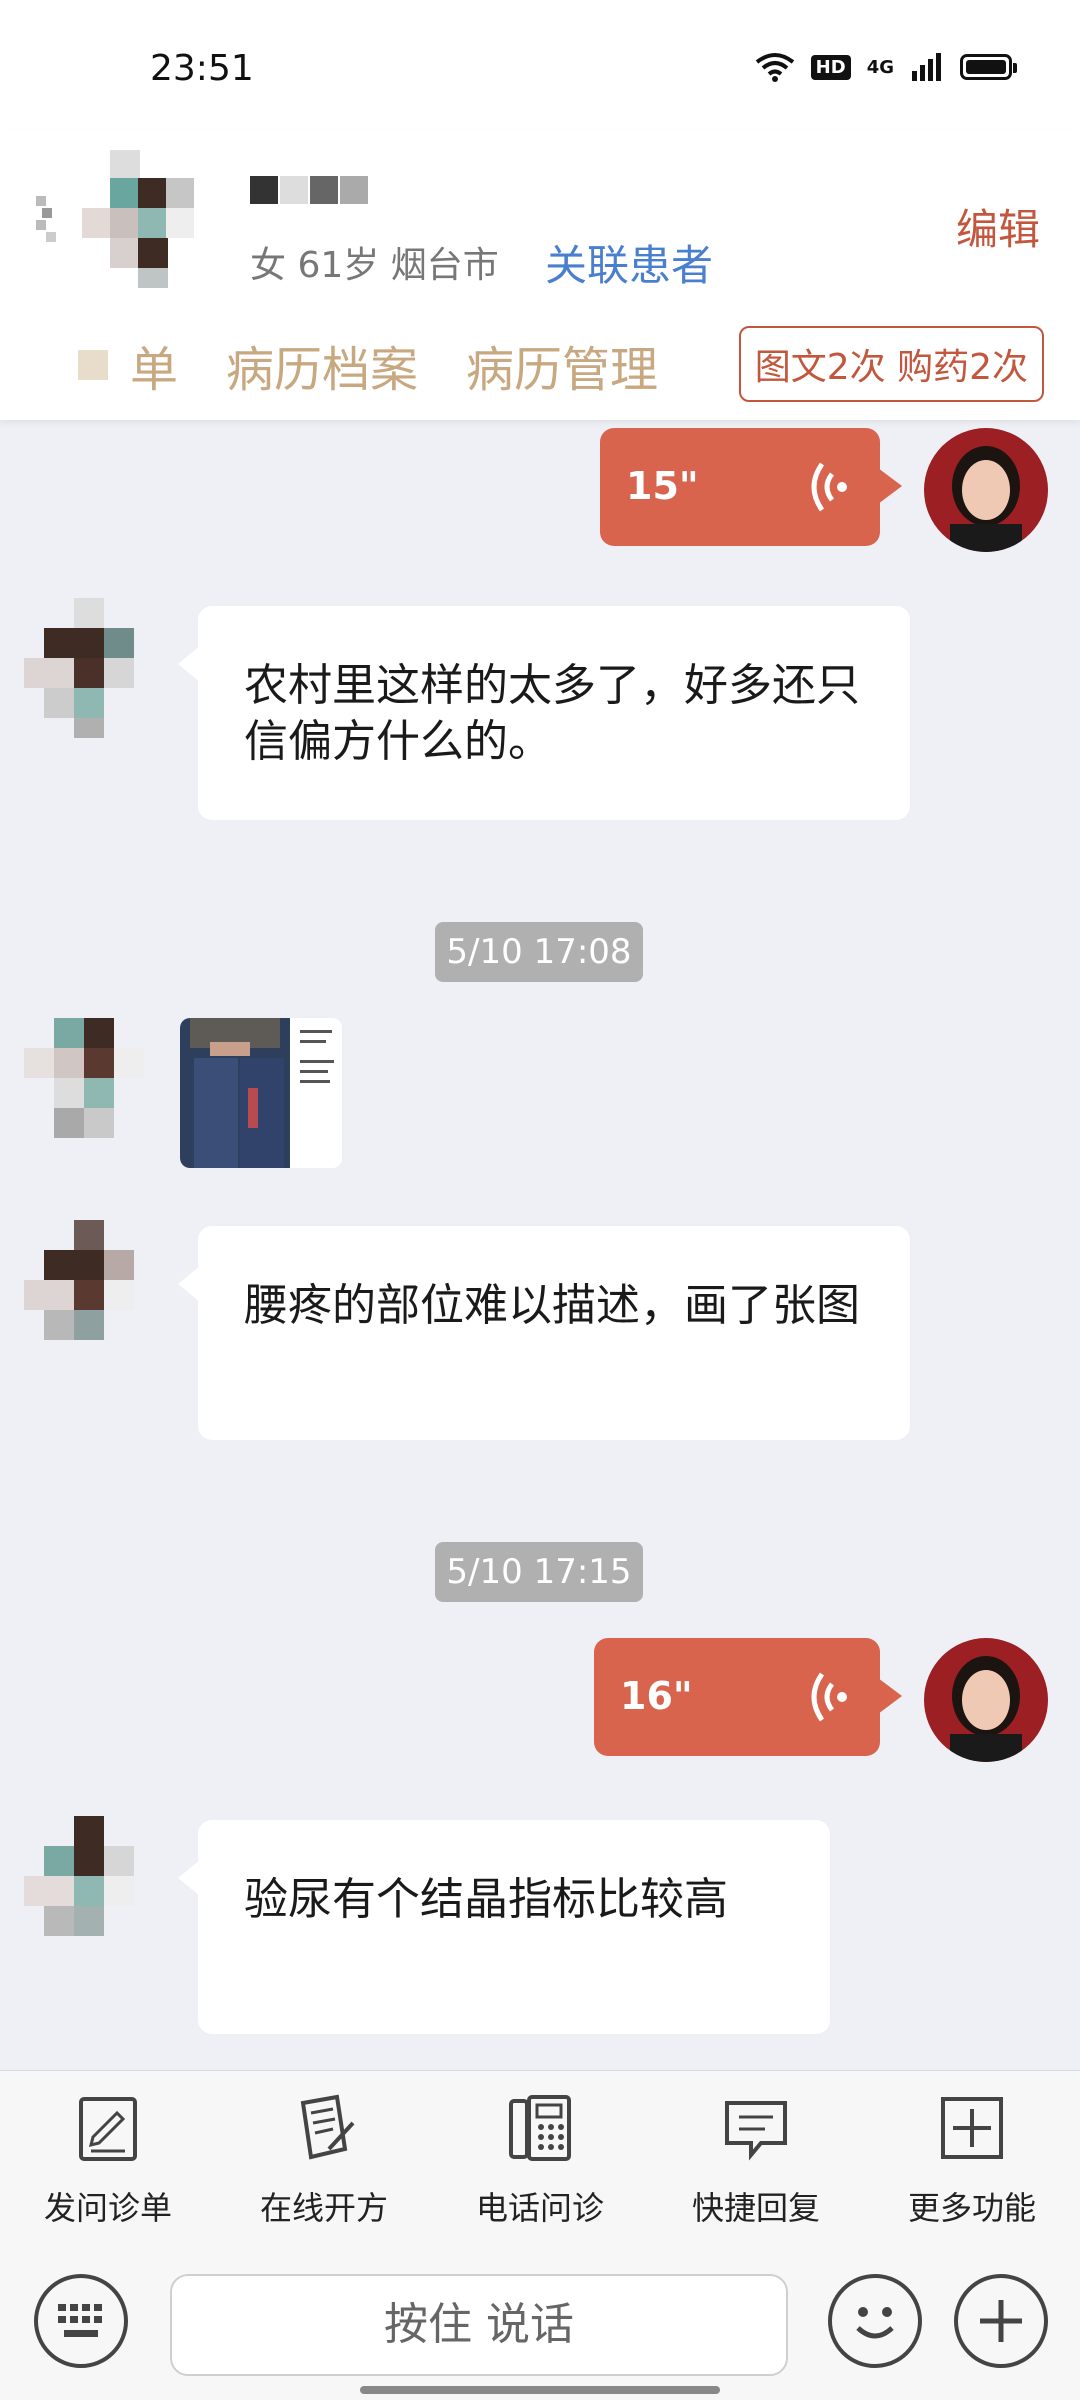 The height and width of the screenshot is (2400, 1080). Describe the element at coordinates (479, 2325) in the screenshot. I see `hold-to-talk-button: 按住 说话` at that location.